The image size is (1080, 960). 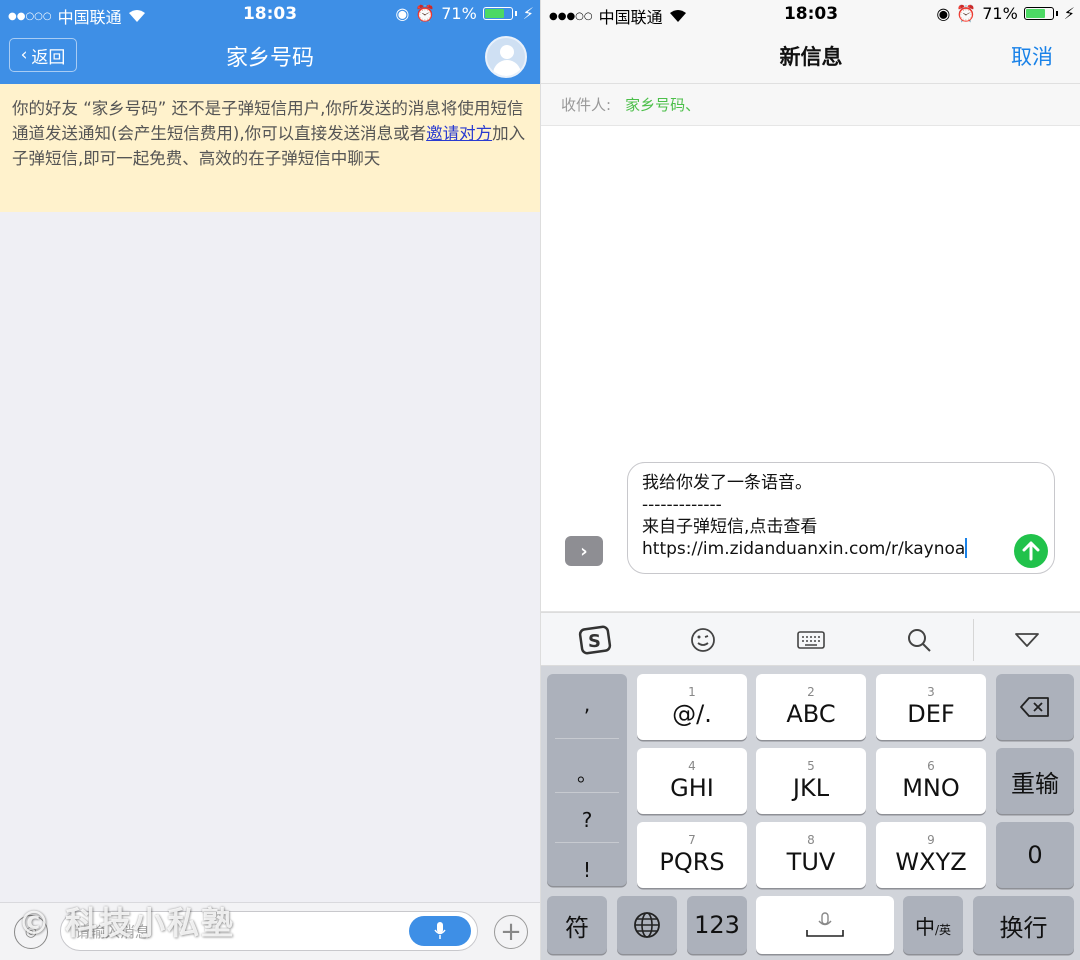 I want to click on send-button, so click(x=1031, y=551).